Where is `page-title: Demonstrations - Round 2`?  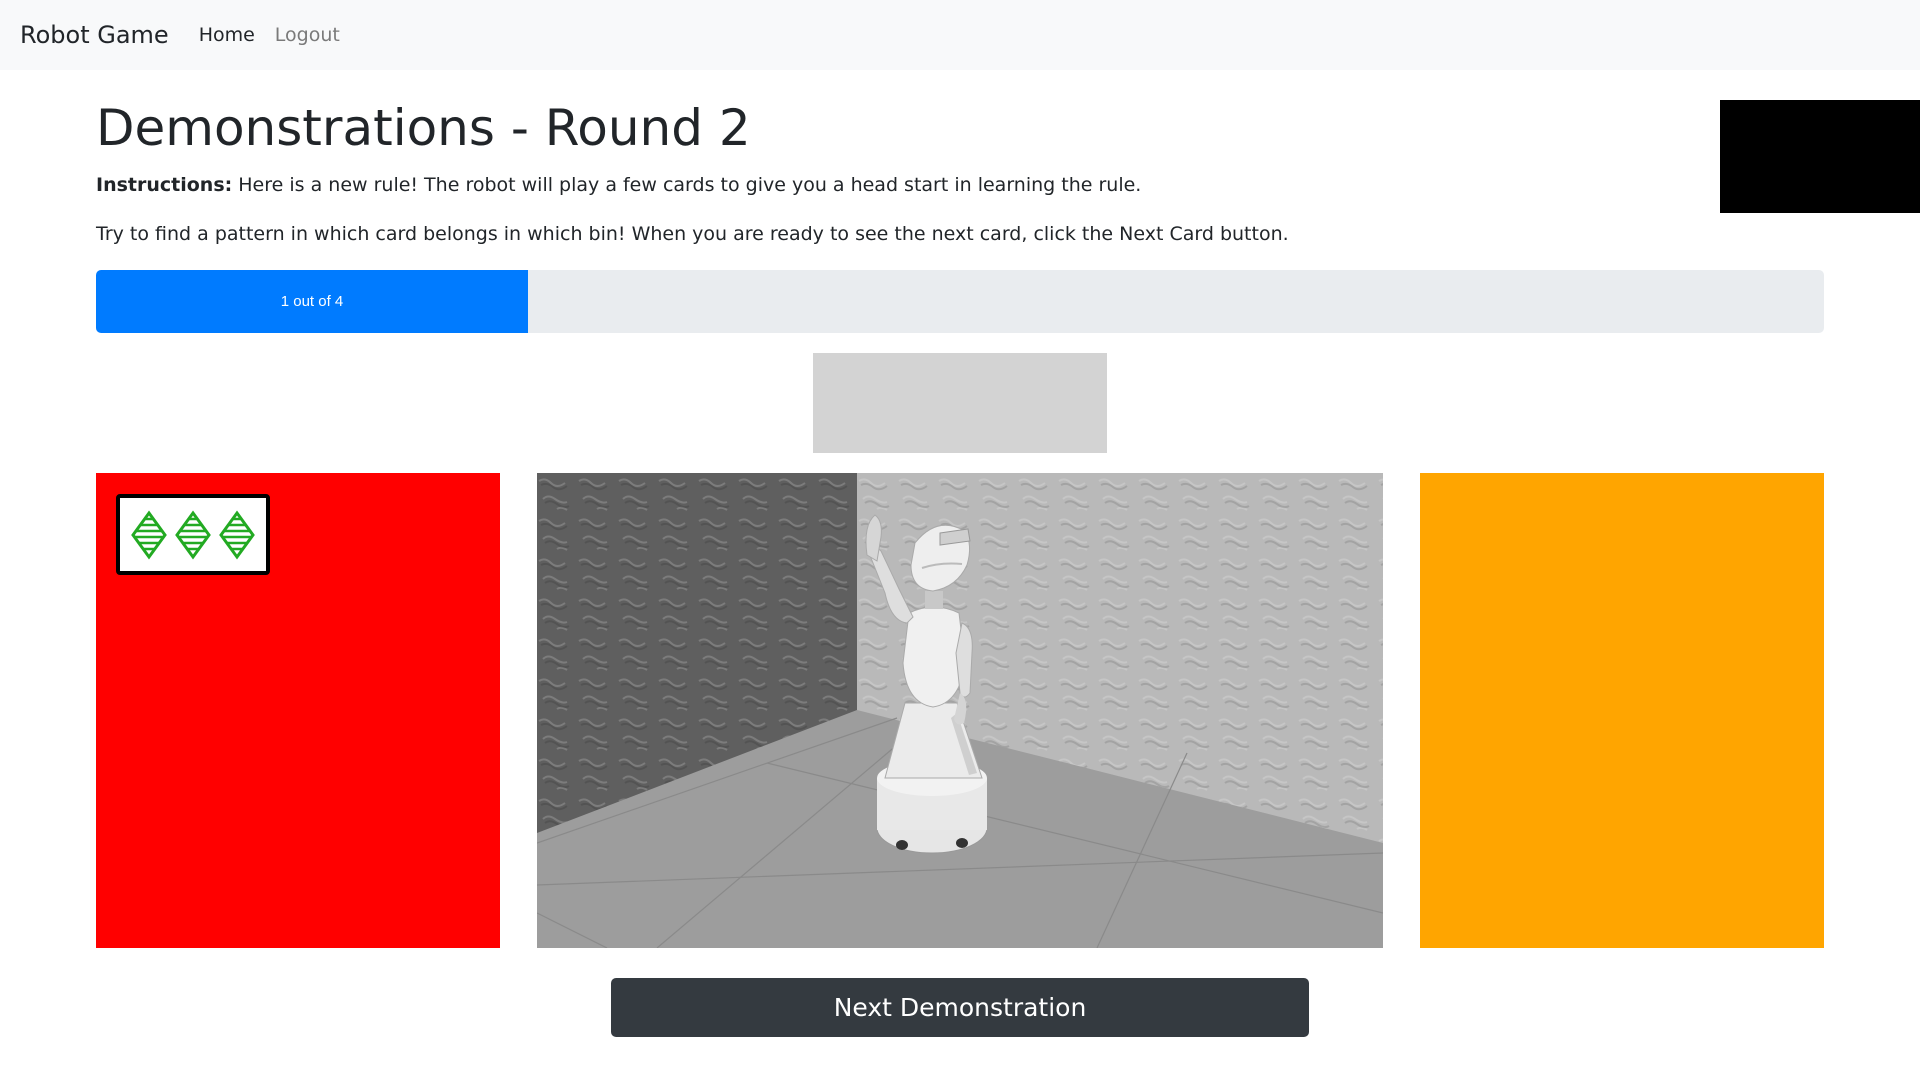 page-title: Demonstrations - Round 2 is located at coordinates (423, 128).